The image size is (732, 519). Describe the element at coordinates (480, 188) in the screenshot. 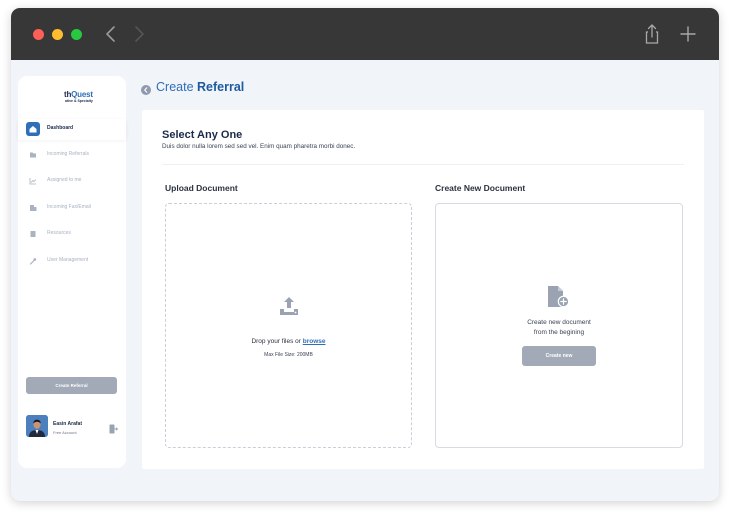

I see `create-new-document-heading: Create New Document` at that location.